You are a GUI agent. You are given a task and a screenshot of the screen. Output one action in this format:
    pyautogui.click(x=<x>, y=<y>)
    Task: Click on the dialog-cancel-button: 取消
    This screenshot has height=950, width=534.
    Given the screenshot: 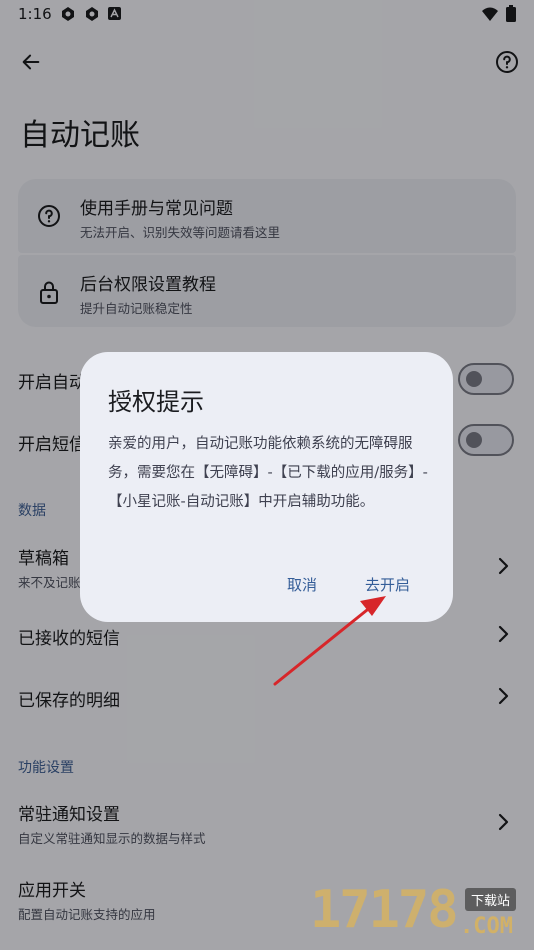 What is the action you would take?
    pyautogui.click(x=302, y=584)
    